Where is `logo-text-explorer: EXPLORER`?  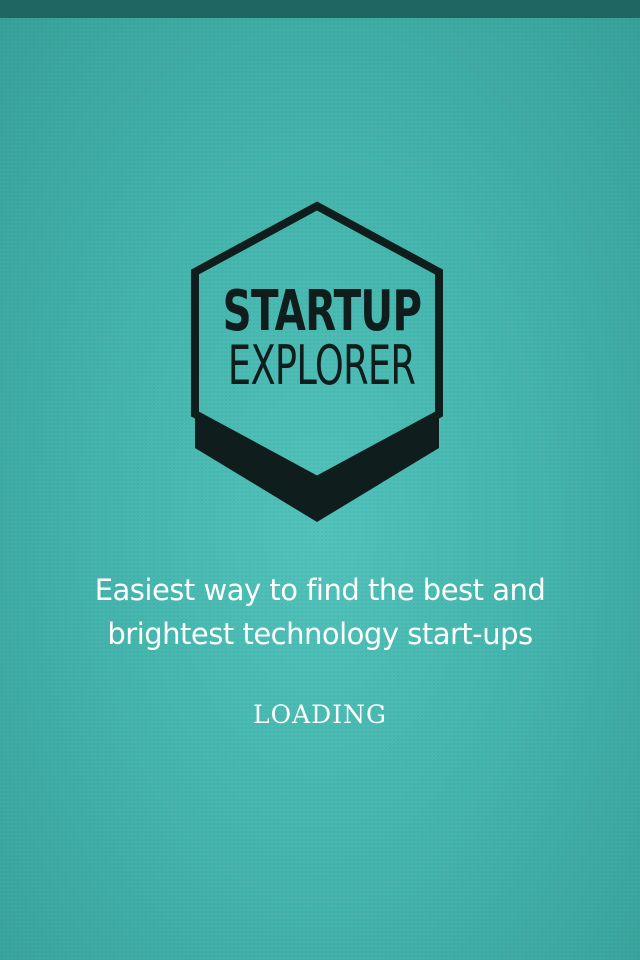
logo-text-explorer: EXPLORER is located at coordinates (321, 365).